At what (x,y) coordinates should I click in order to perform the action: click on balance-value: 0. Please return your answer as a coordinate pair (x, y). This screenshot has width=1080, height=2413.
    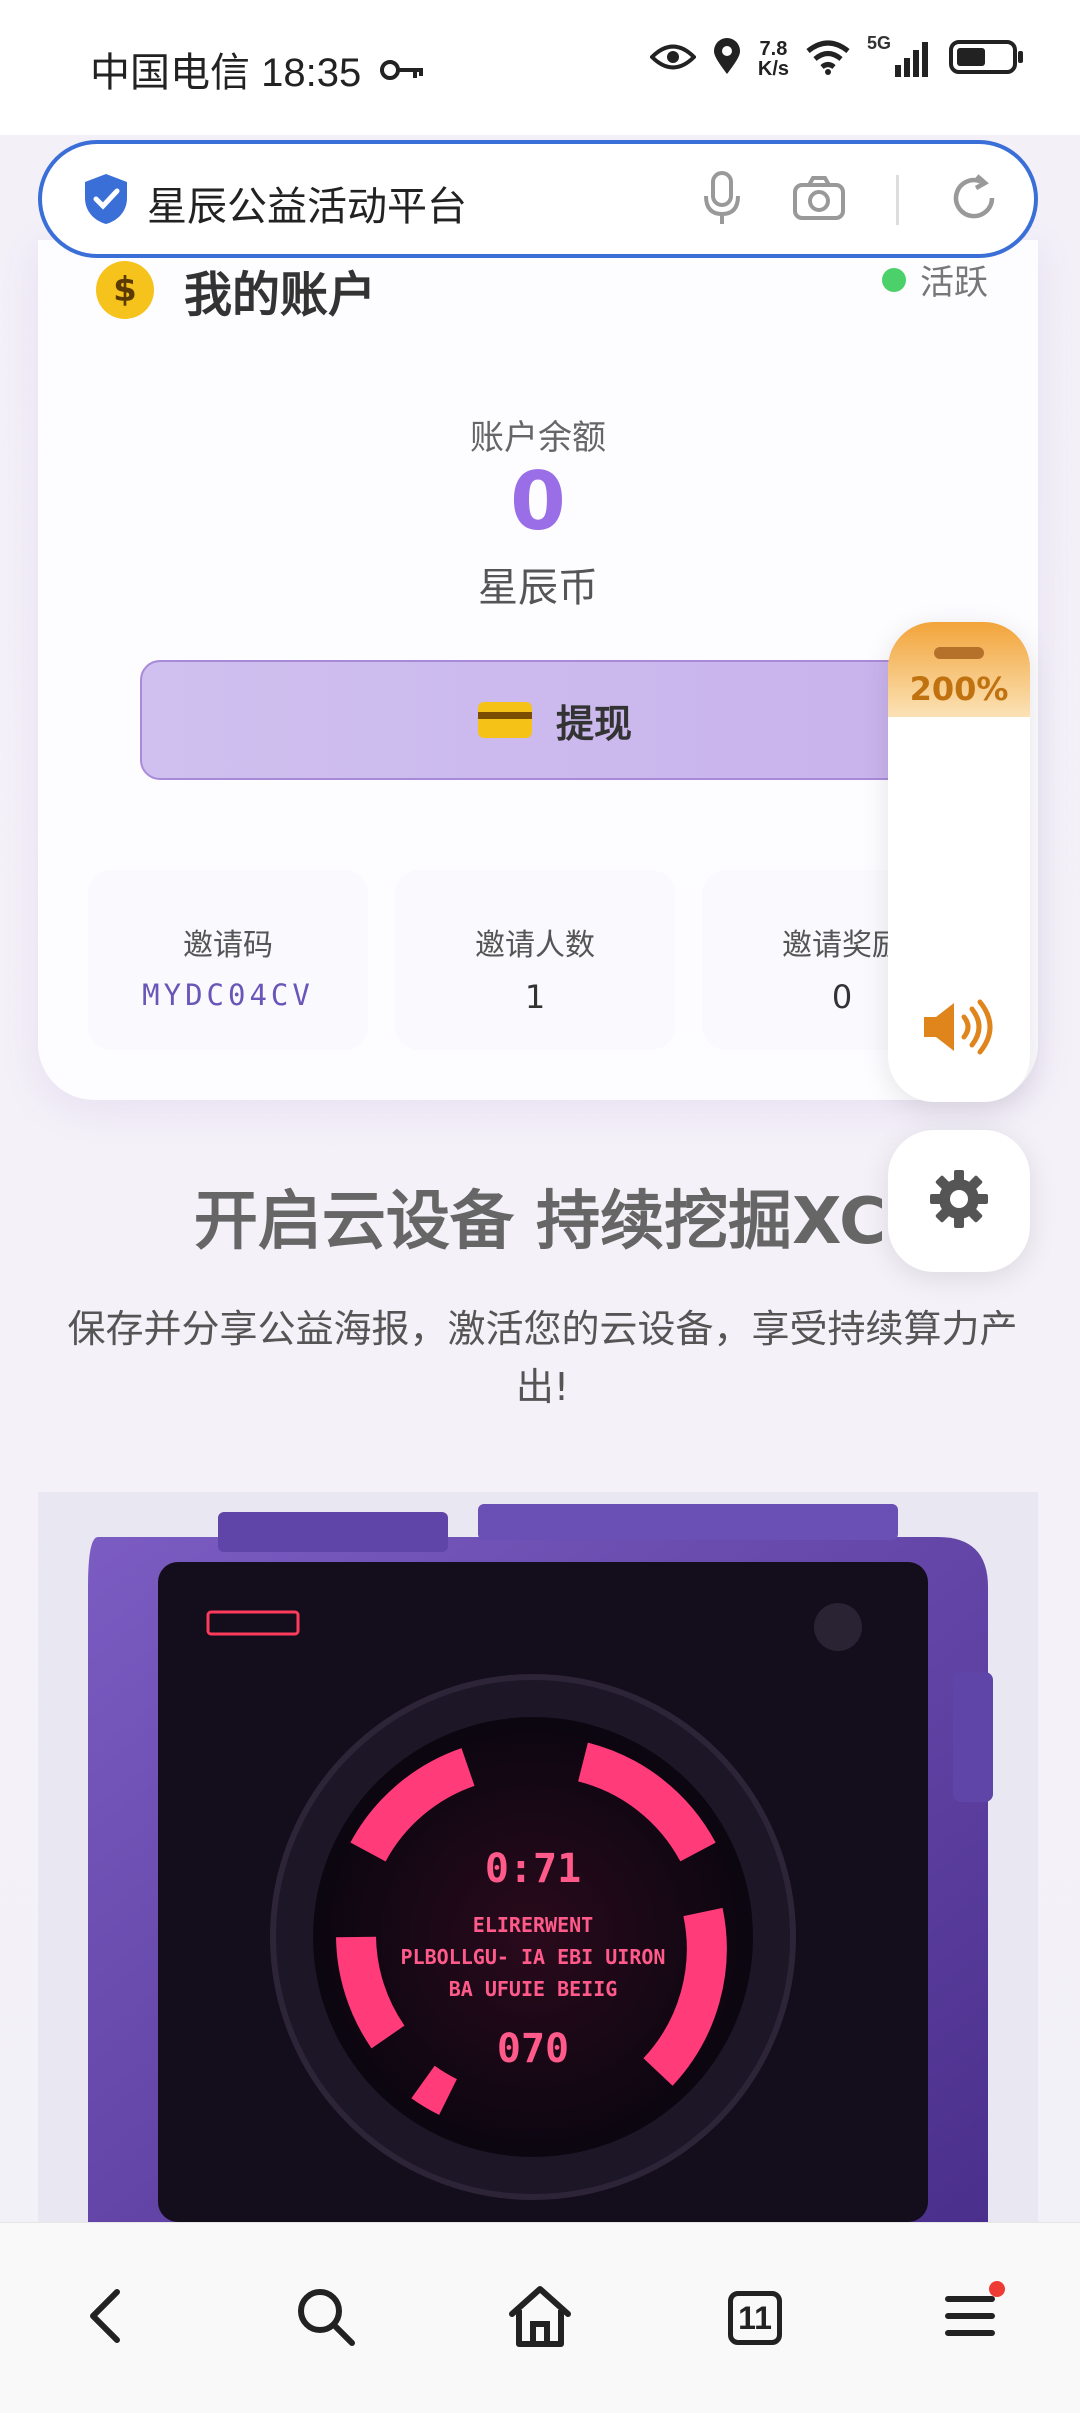
    Looking at the image, I should click on (538, 501).